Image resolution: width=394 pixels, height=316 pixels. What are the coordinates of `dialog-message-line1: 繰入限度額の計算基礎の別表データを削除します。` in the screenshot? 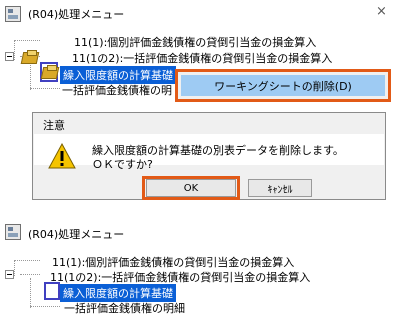 It's located at (218, 150).